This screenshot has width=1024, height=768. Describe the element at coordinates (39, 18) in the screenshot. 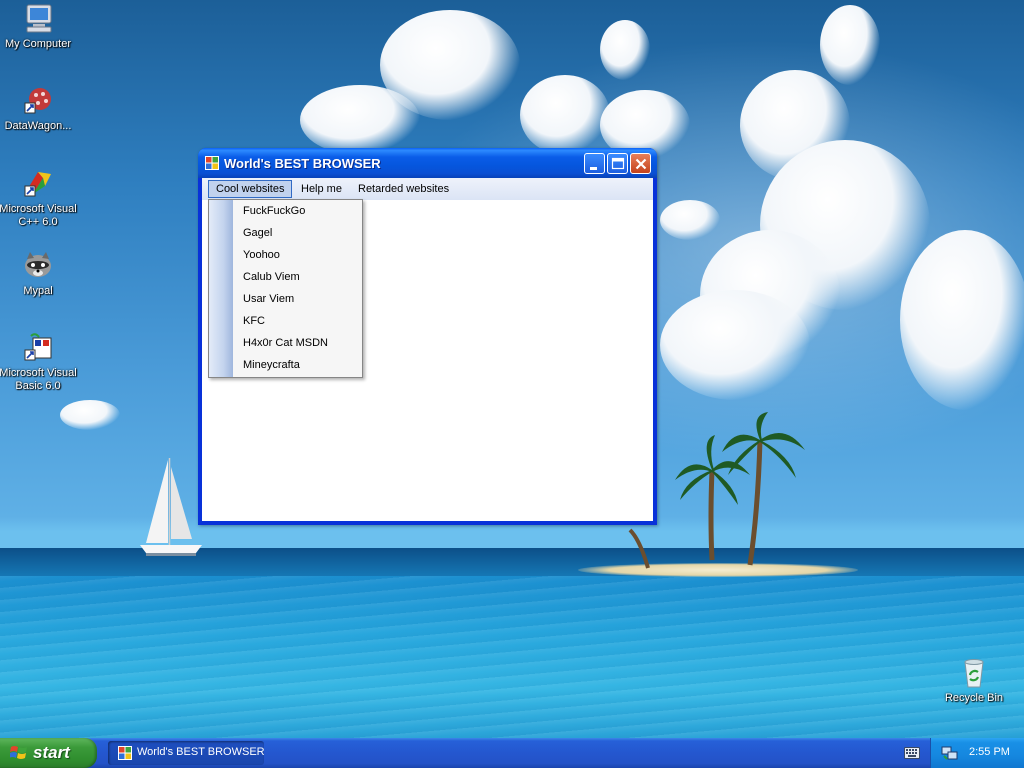

I see `computer-icon` at that location.